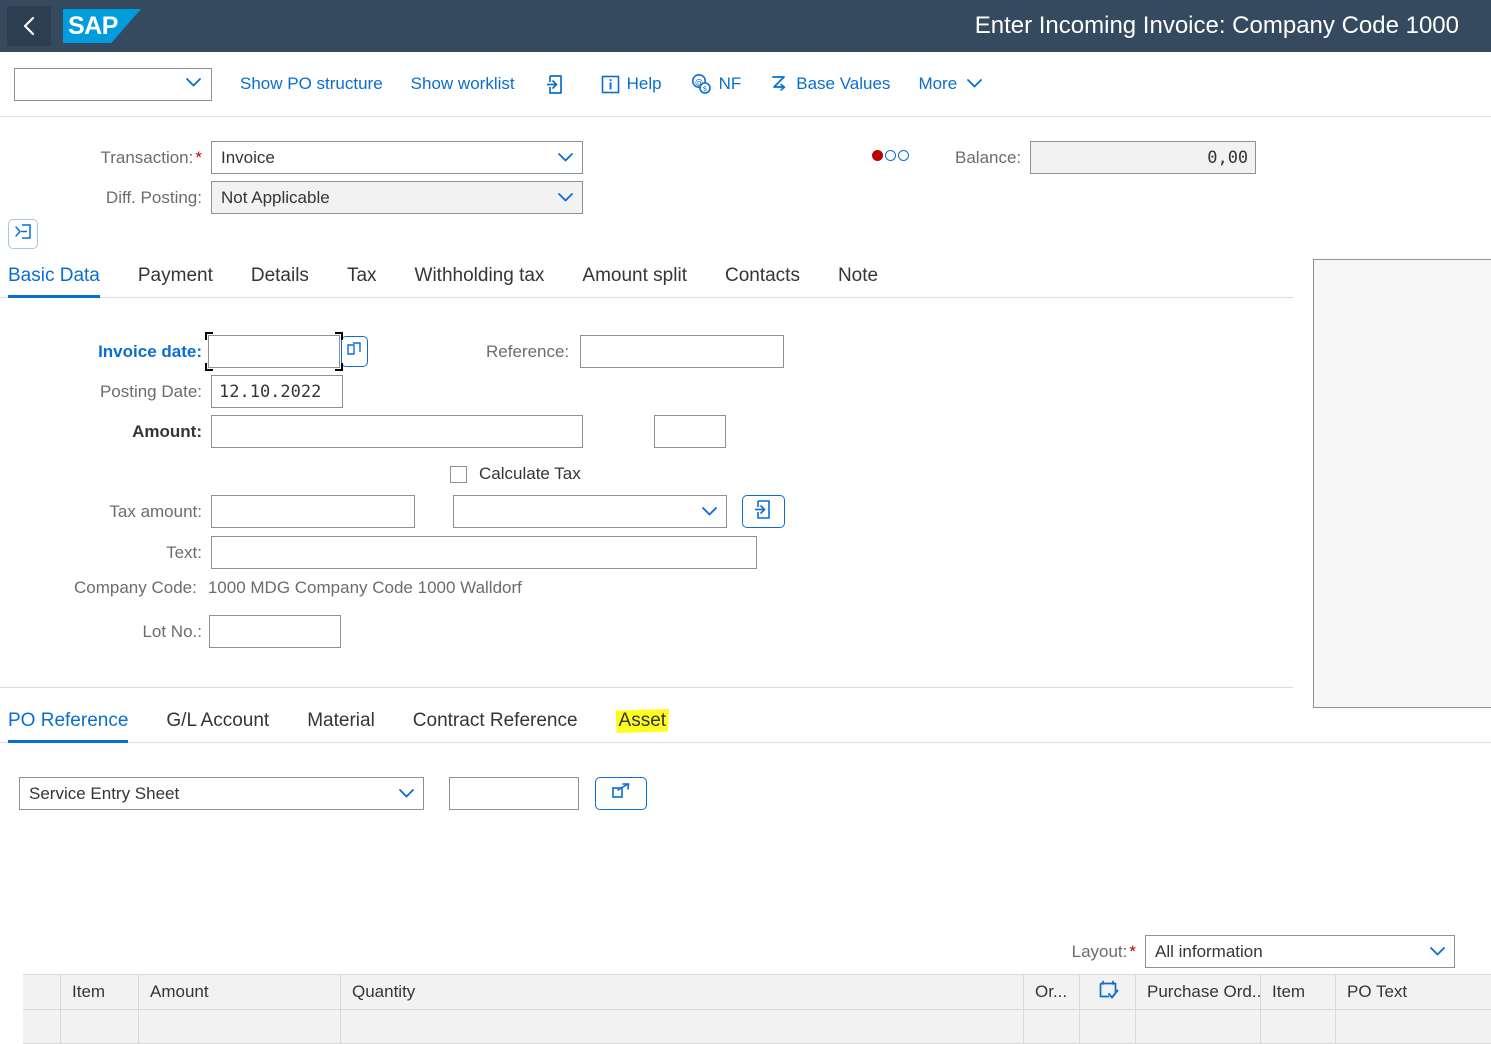 Image resolution: width=1491 pixels, height=1044 pixels. I want to click on tab-note: Note, so click(858, 281).